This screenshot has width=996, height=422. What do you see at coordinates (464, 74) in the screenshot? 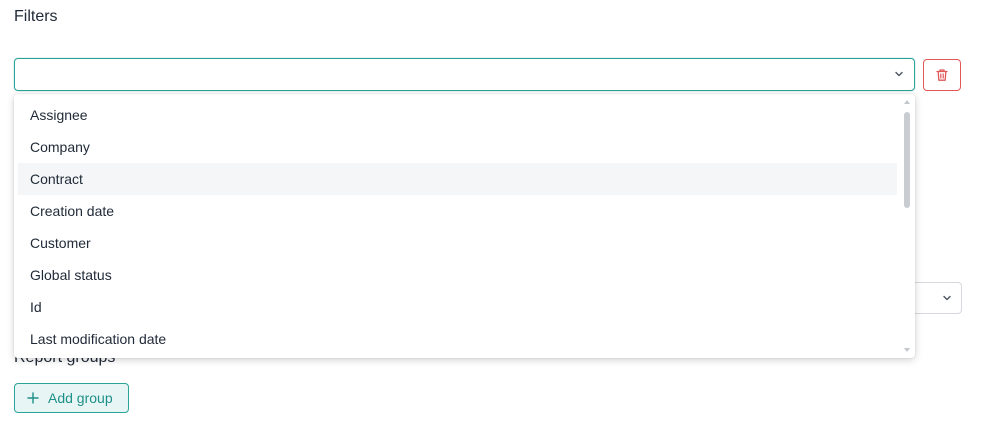
I see `filter-select` at bounding box center [464, 74].